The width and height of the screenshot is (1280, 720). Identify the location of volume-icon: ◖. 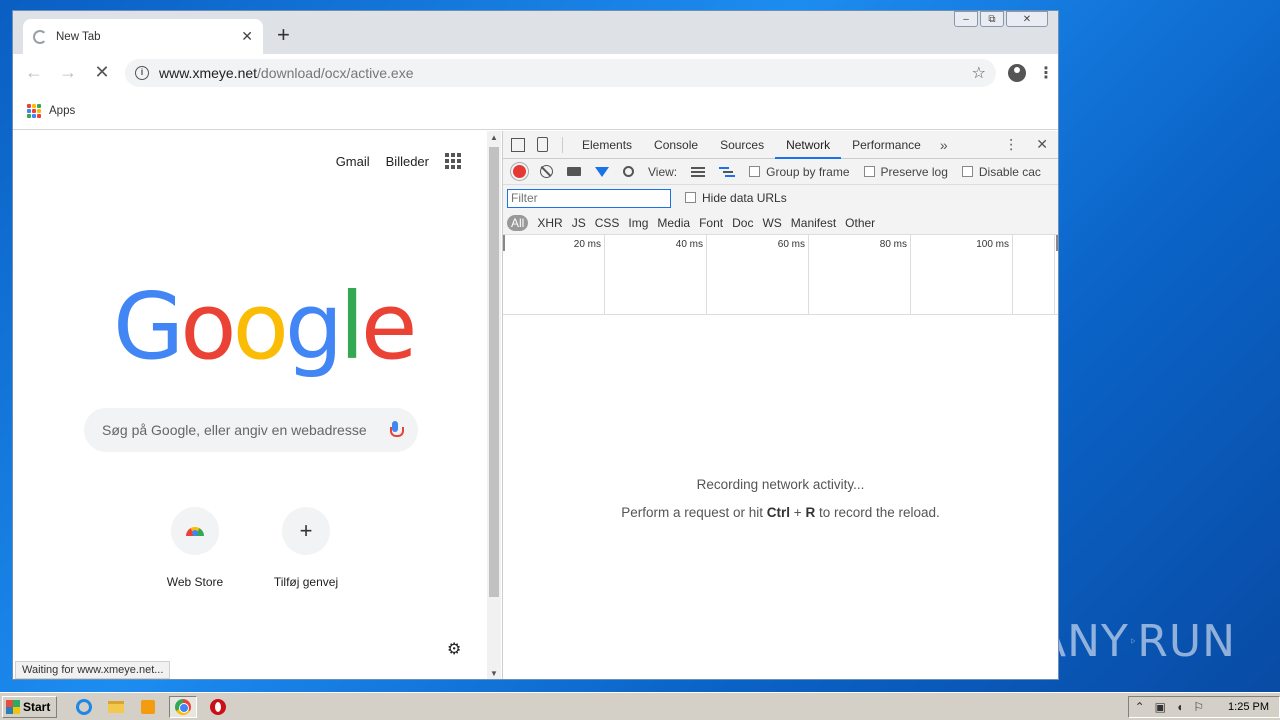
(1179, 707).